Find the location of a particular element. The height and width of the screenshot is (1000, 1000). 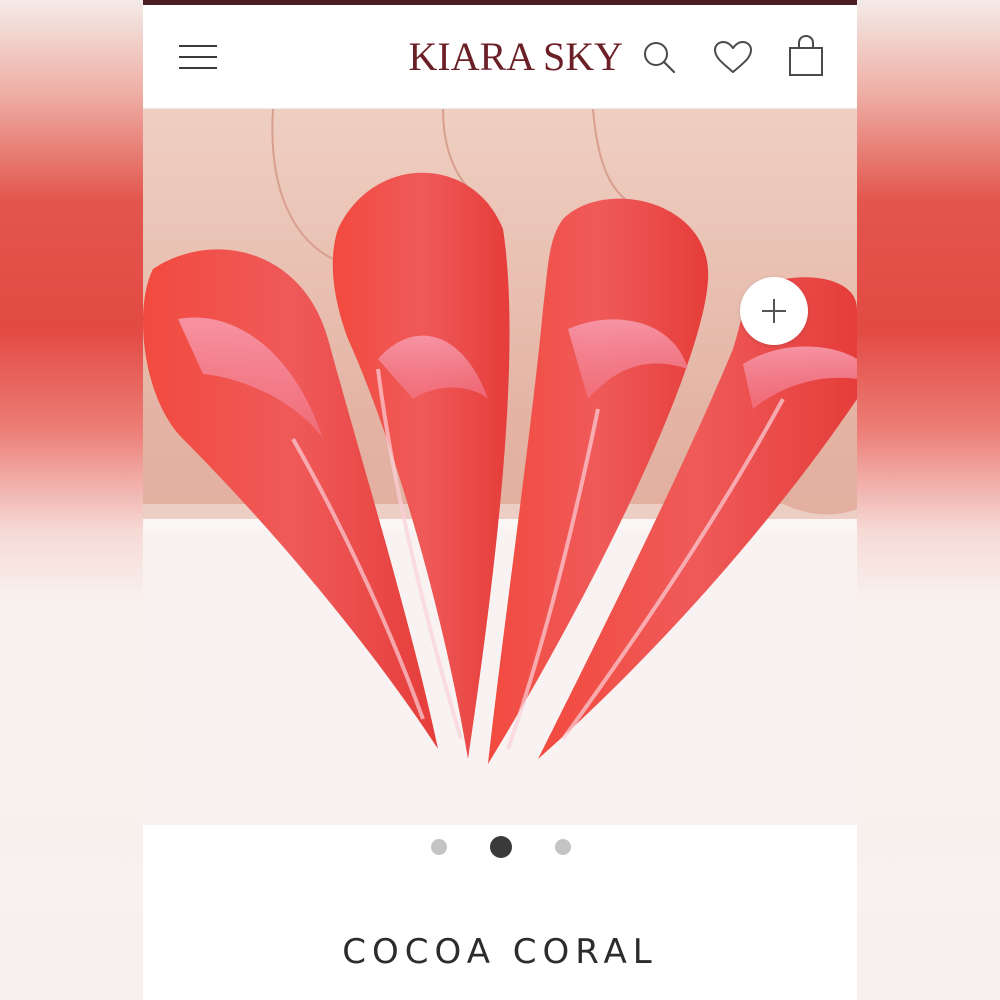

brand-logo: KIARA SKY is located at coordinates (501, 57).